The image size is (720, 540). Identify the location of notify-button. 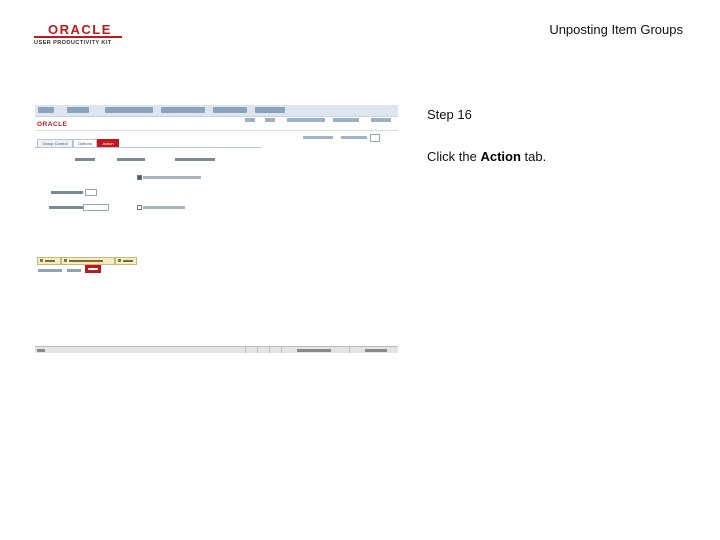
(126, 261).